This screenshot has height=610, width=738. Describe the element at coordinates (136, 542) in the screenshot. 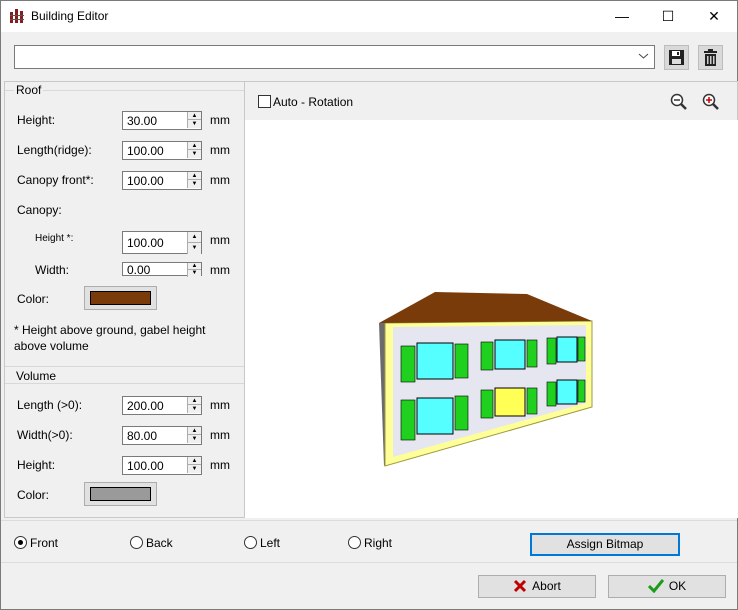

I see `back-radio` at that location.